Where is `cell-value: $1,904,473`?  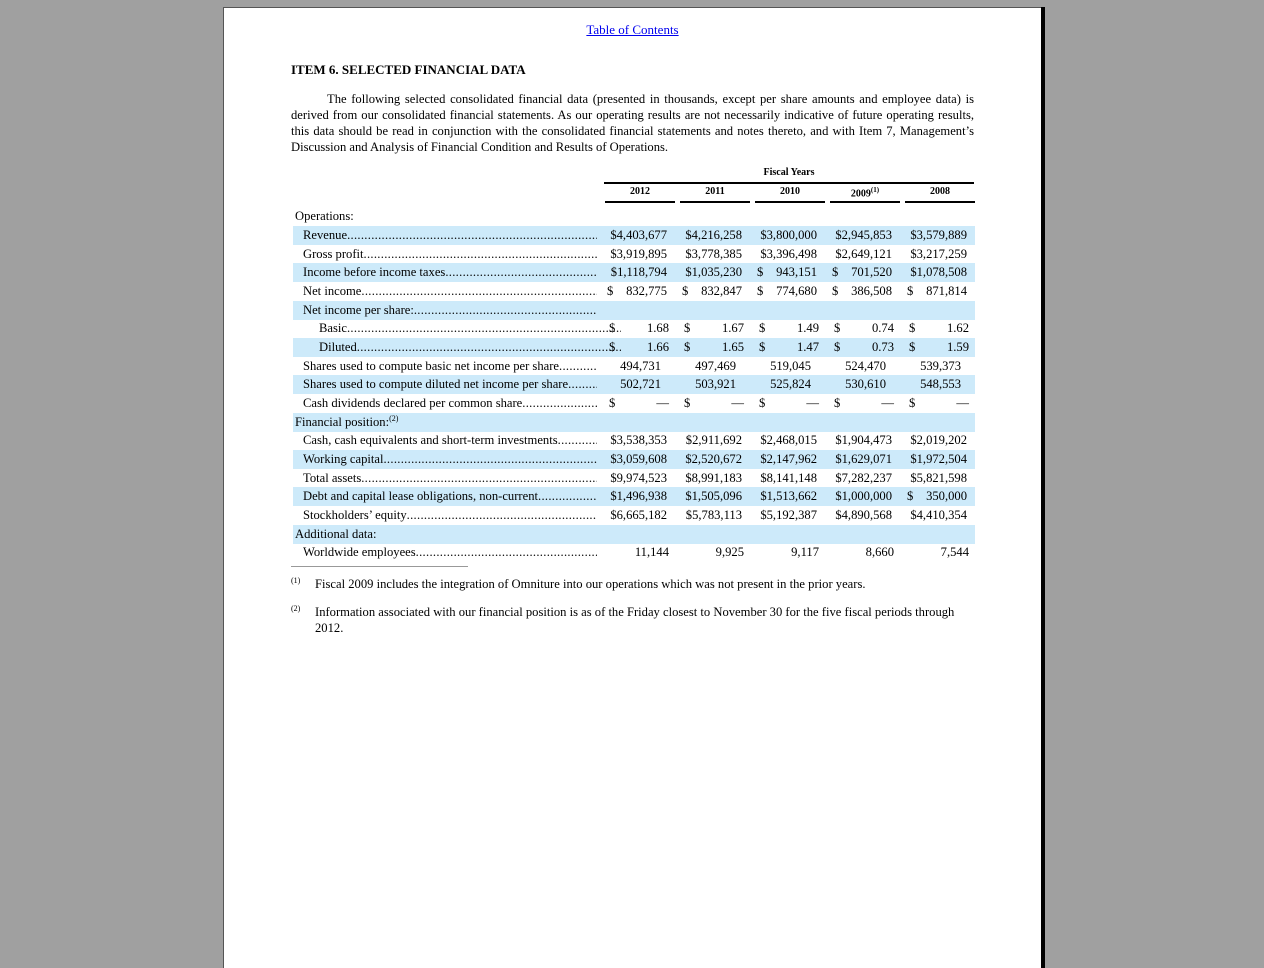 cell-value: $1,904,473 is located at coordinates (863, 440).